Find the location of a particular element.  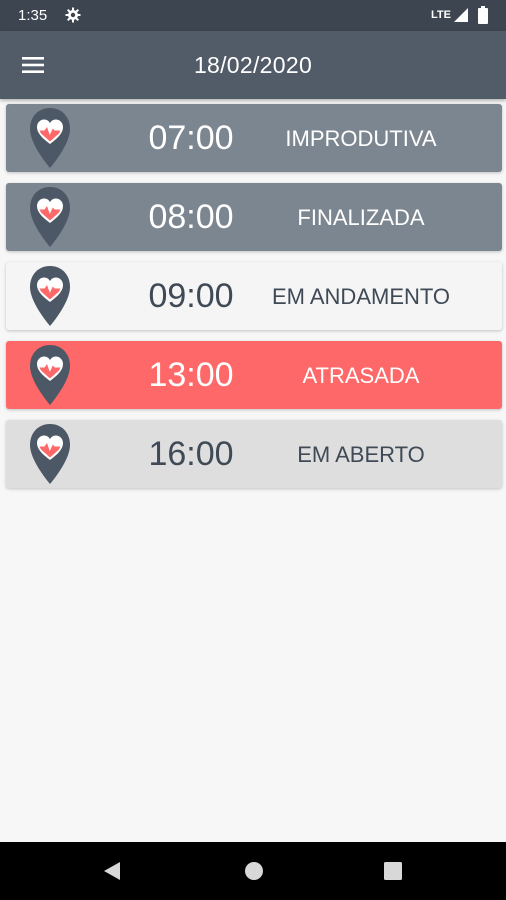

visit-status: FINALIZADA is located at coordinates (361, 217).